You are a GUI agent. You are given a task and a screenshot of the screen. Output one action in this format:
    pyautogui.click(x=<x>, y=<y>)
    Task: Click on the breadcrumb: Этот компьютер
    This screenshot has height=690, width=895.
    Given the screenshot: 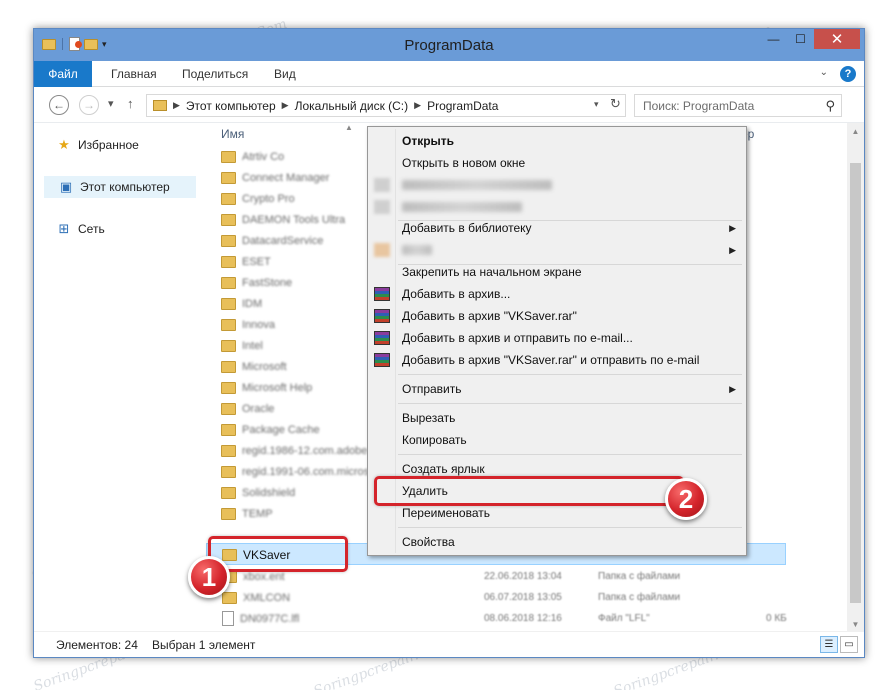 What is the action you would take?
    pyautogui.click(x=231, y=106)
    